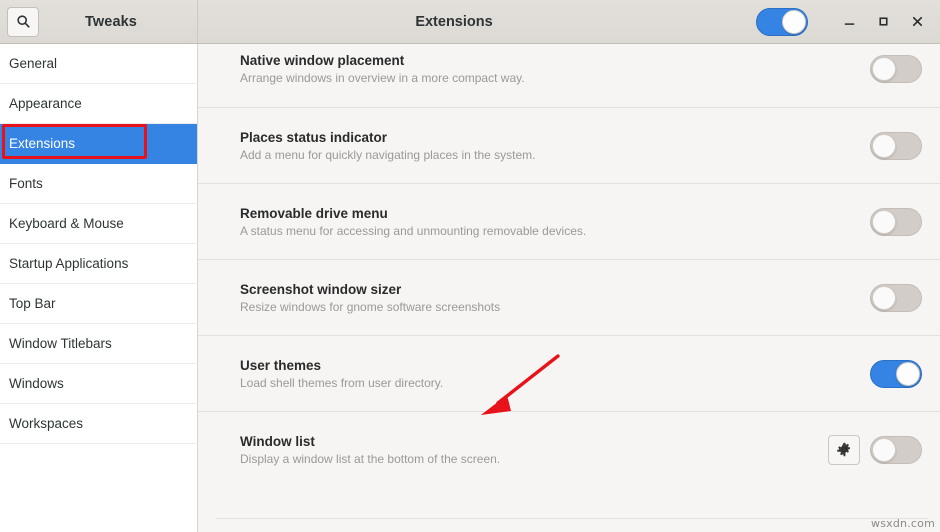  I want to click on extensions-master-toggle, so click(782, 21).